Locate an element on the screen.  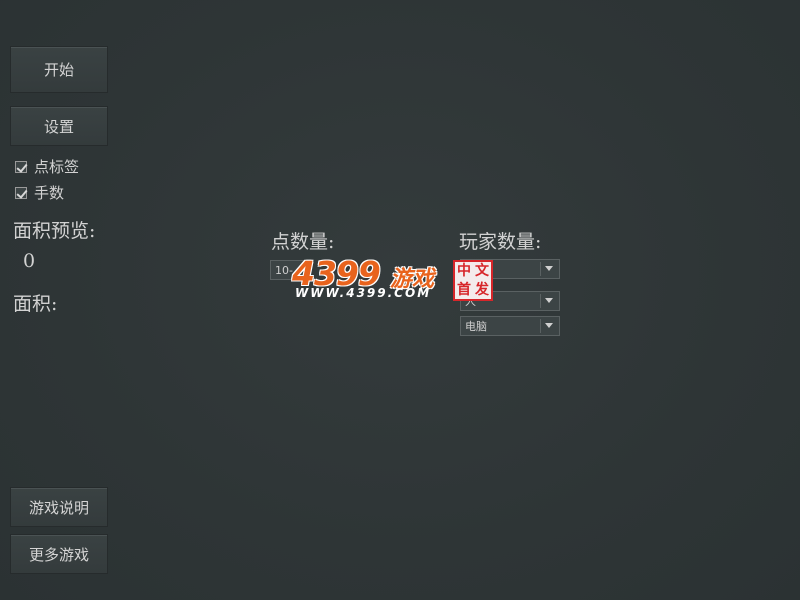
player-count-label: 玩家数量: is located at coordinates (500, 242).